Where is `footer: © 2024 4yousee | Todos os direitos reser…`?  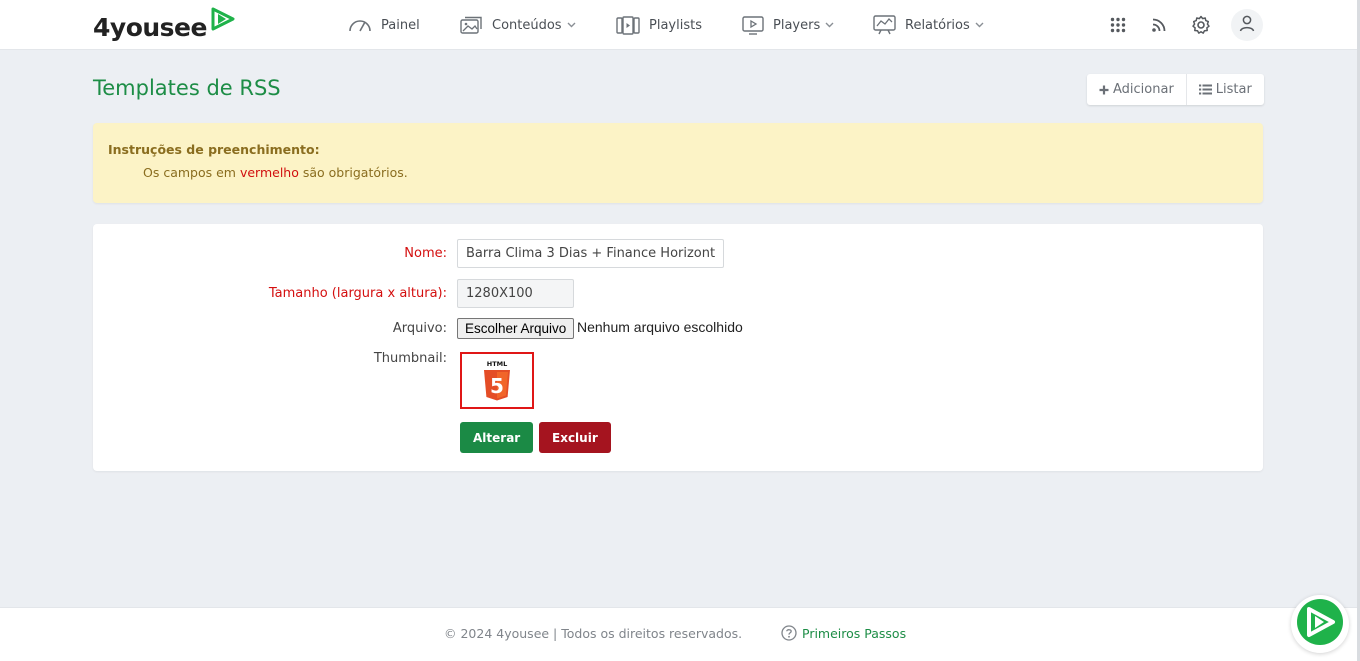
footer: © 2024 4yousee | Todos os direitos reser… is located at coordinates (680, 634).